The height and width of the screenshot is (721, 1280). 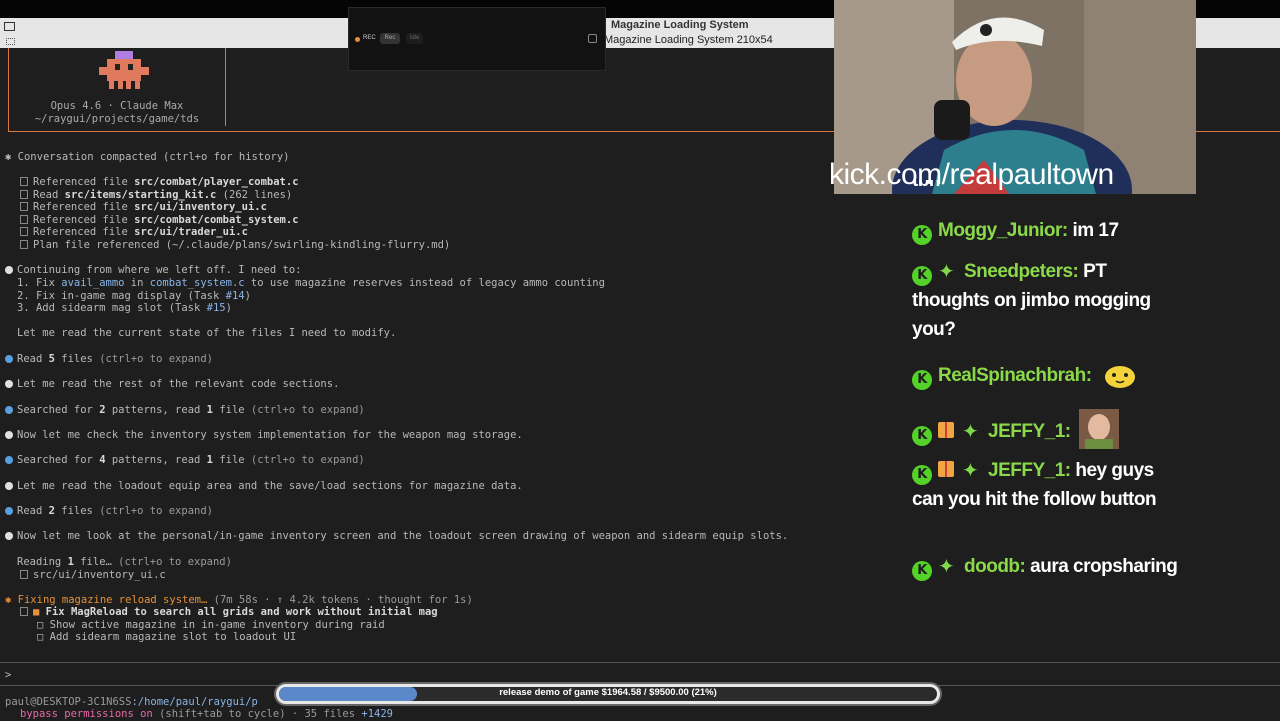 What do you see at coordinates (680, 25) in the screenshot?
I see `window-title: Magazine Loading System` at bounding box center [680, 25].